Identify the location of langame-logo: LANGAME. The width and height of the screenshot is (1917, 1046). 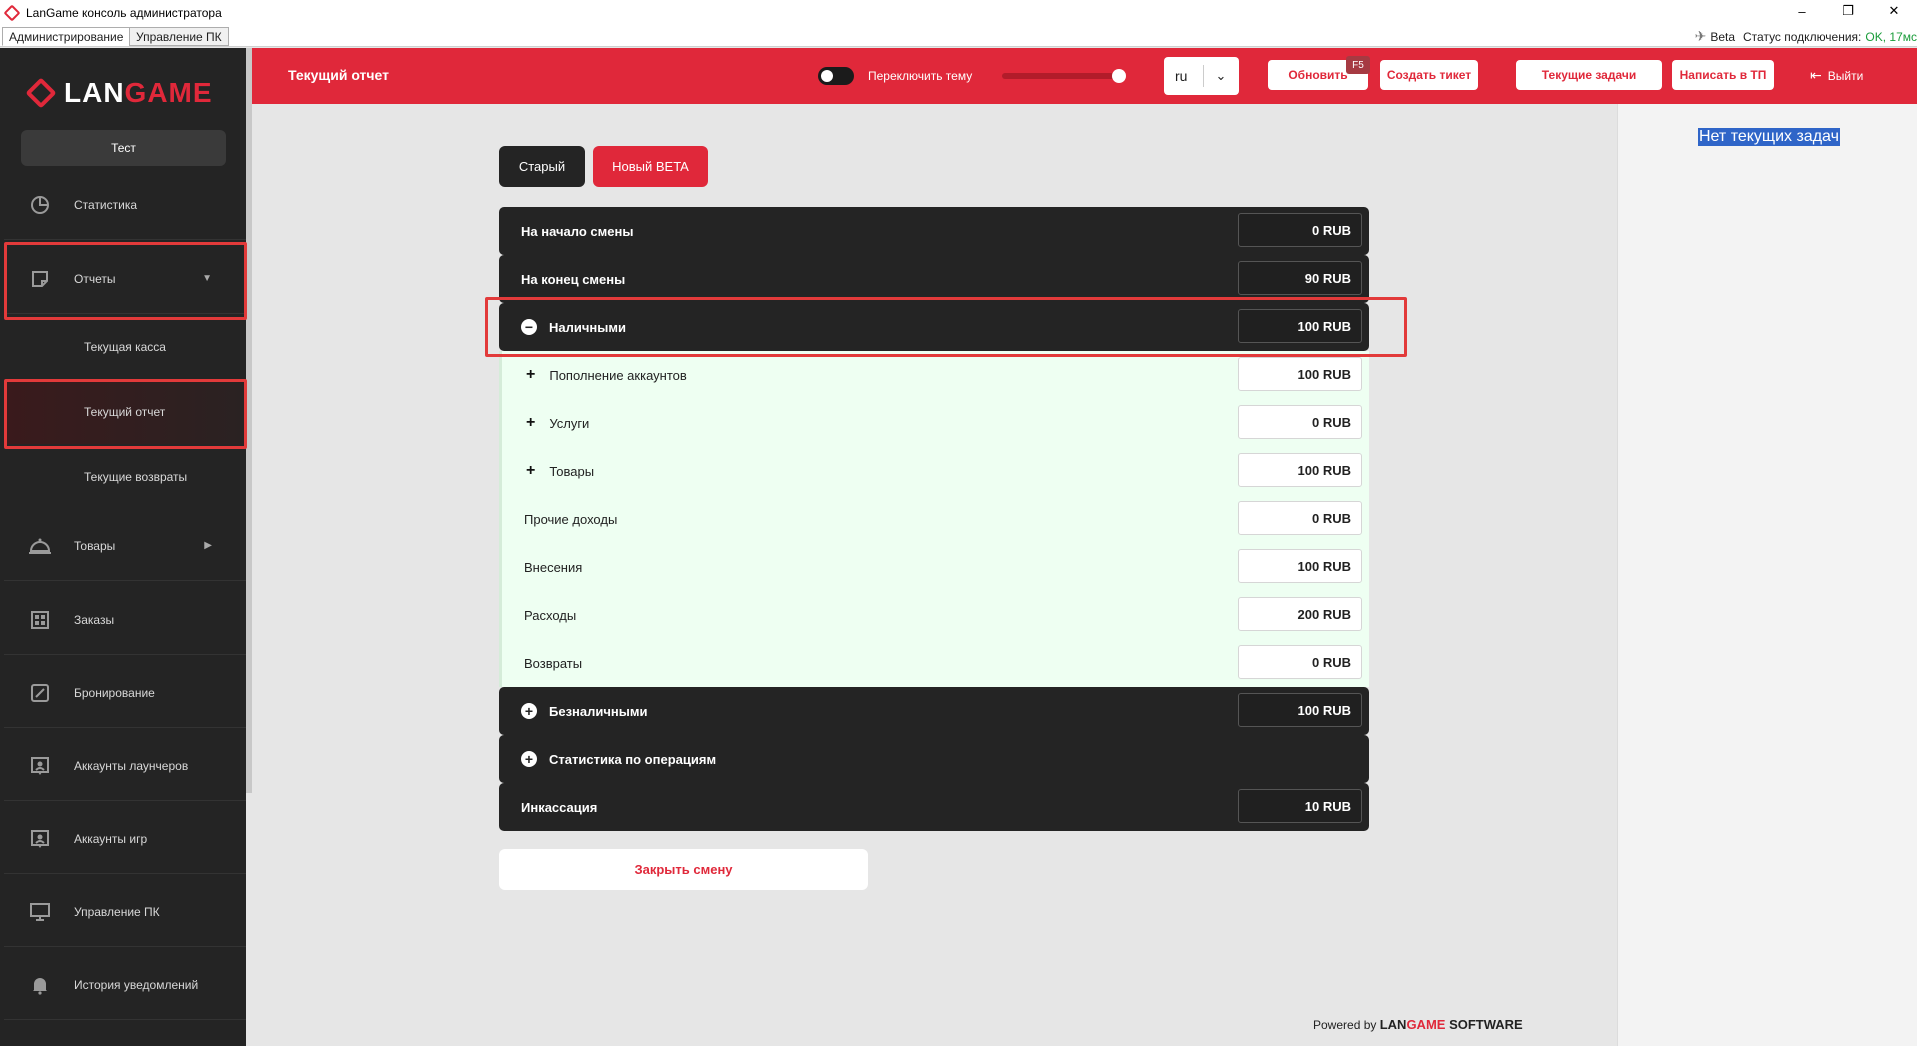
(119, 93).